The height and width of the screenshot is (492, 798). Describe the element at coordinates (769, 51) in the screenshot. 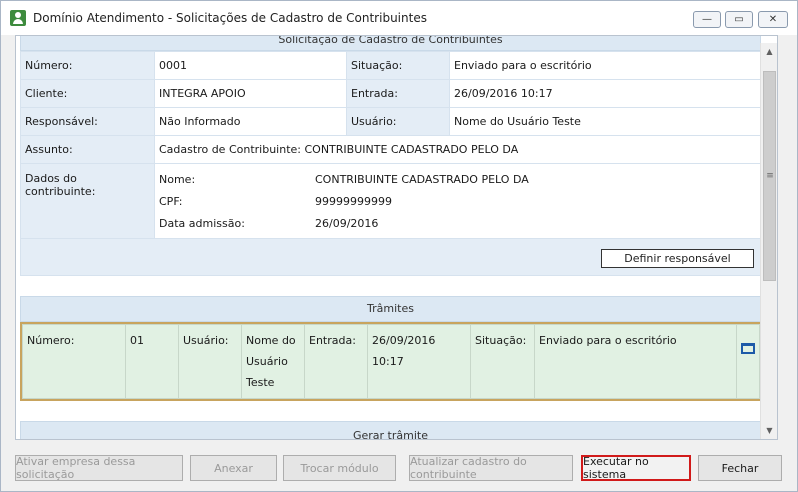

I see `scroll-up-icon: ▲` at that location.